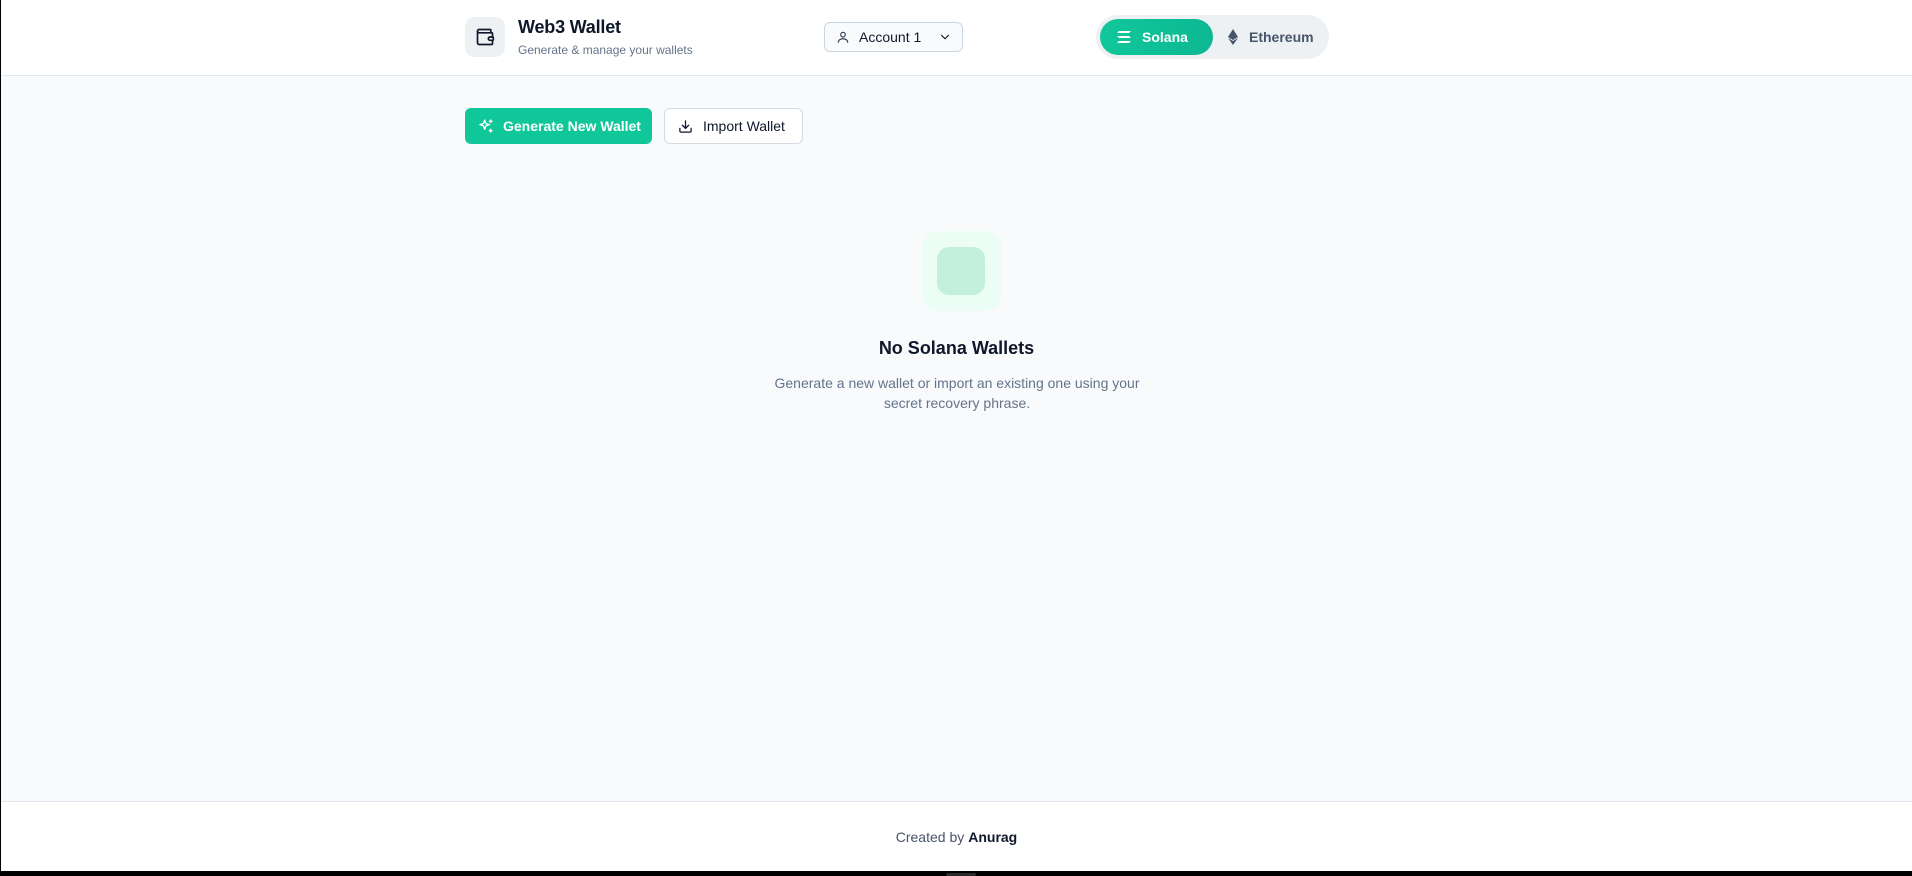 The height and width of the screenshot is (876, 1912). Describe the element at coordinates (843, 37) in the screenshot. I see `user-icon` at that location.